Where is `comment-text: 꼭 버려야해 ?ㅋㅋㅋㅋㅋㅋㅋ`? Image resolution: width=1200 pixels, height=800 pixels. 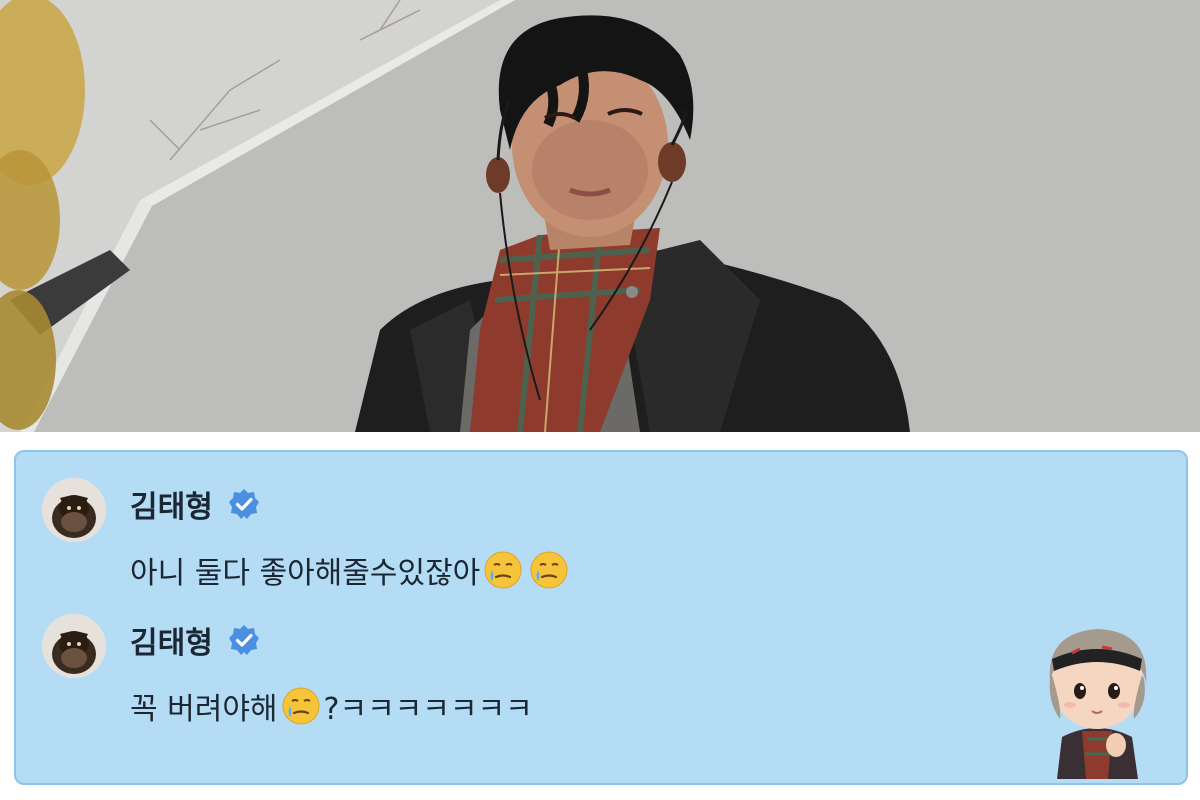 comment-text: 꼭 버려야해 ?ㅋㅋㅋㅋㅋㅋㅋ is located at coordinates (331, 706).